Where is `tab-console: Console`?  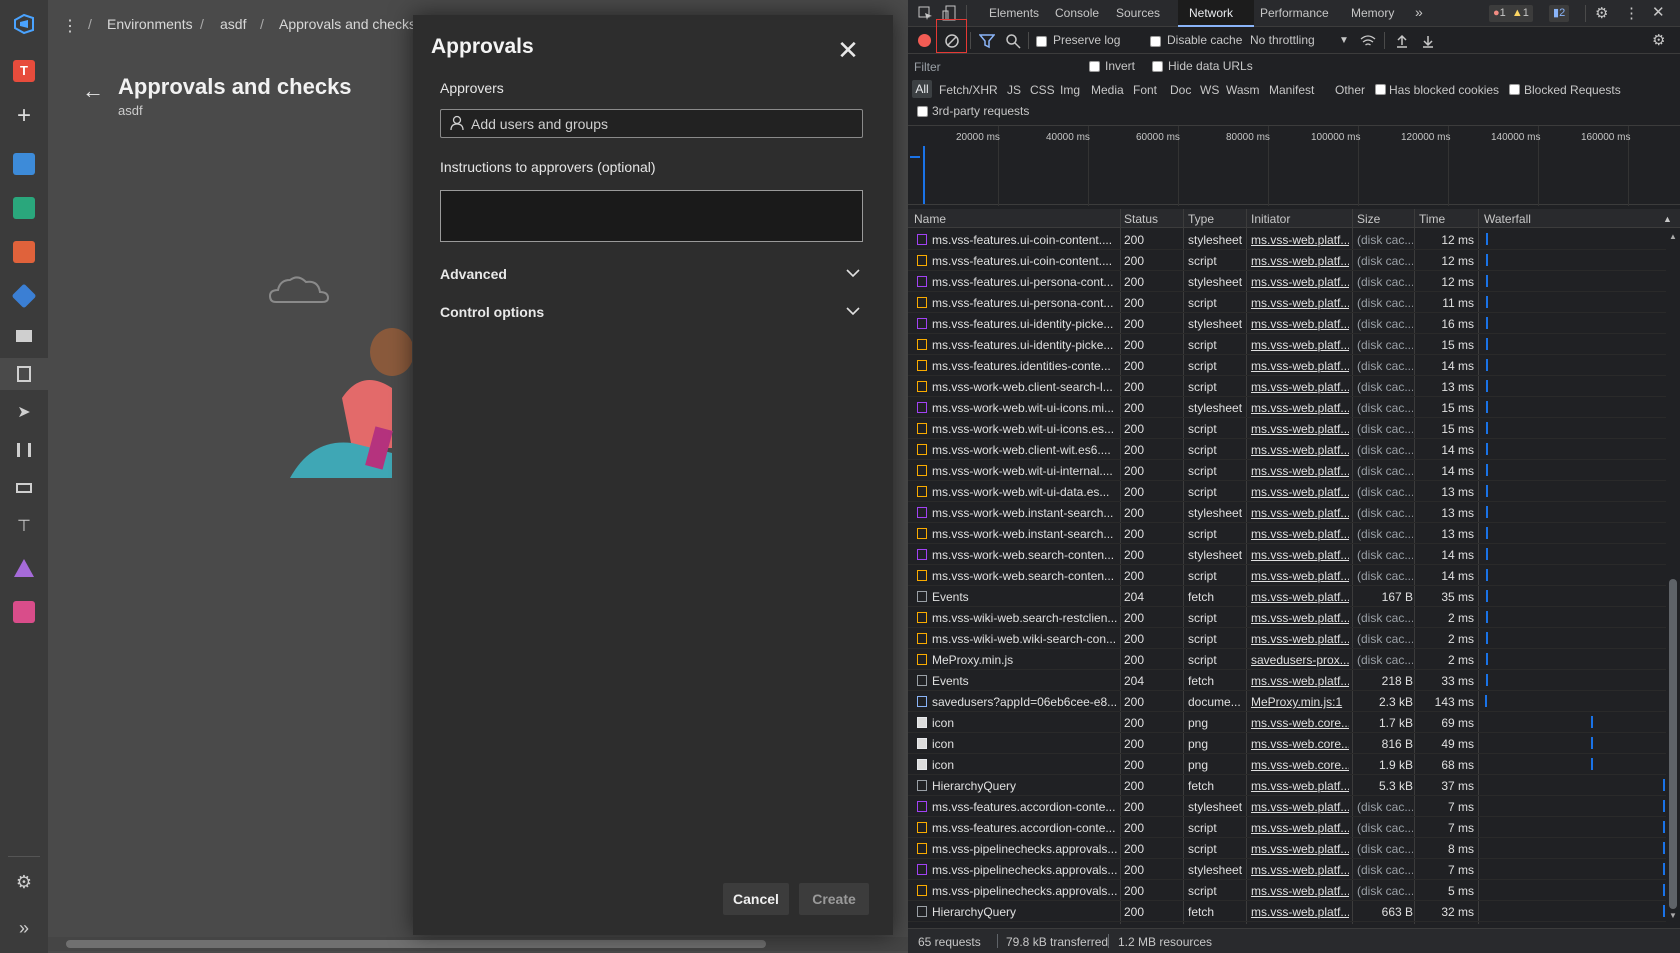 tab-console: Console is located at coordinates (1077, 13).